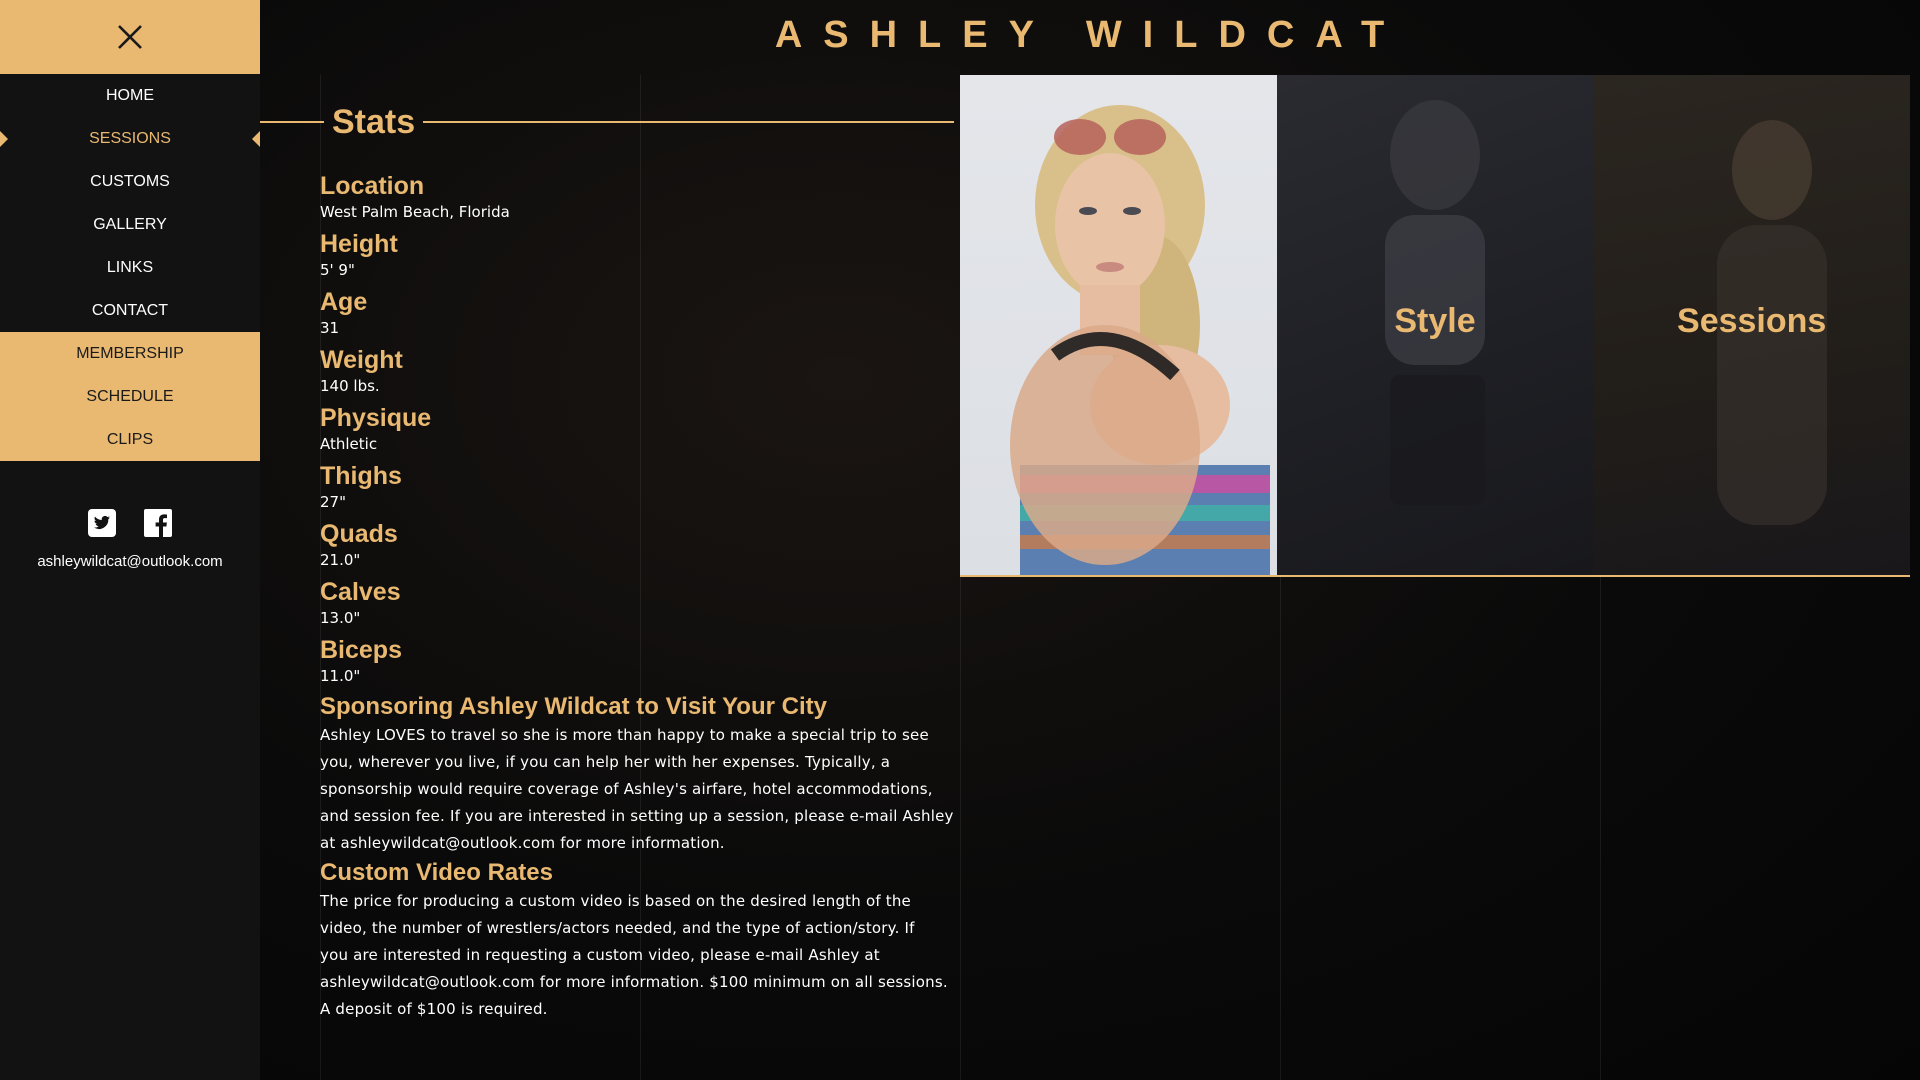 This screenshot has width=1920, height=1080. What do you see at coordinates (415, 664) in the screenshot?
I see `stat-biceps: Biceps 11.0"` at bounding box center [415, 664].